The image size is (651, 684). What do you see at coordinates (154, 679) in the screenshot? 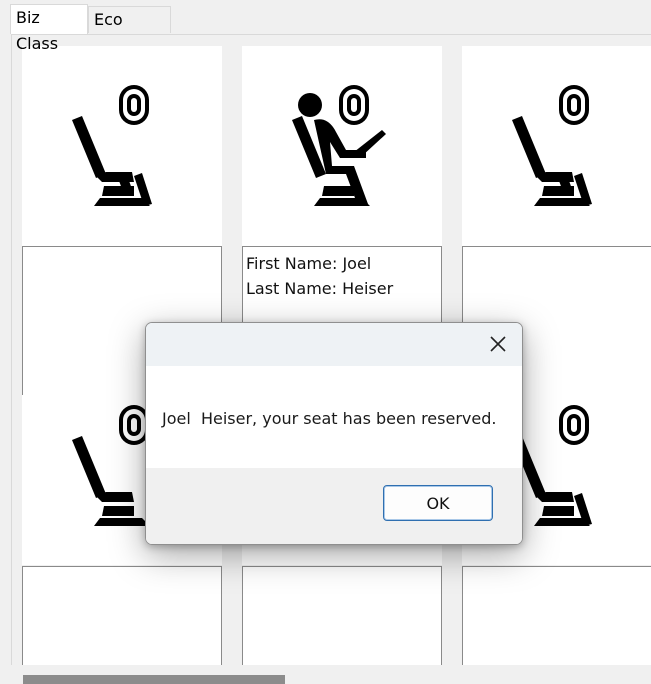
I see `scrollbar-thumb` at bounding box center [154, 679].